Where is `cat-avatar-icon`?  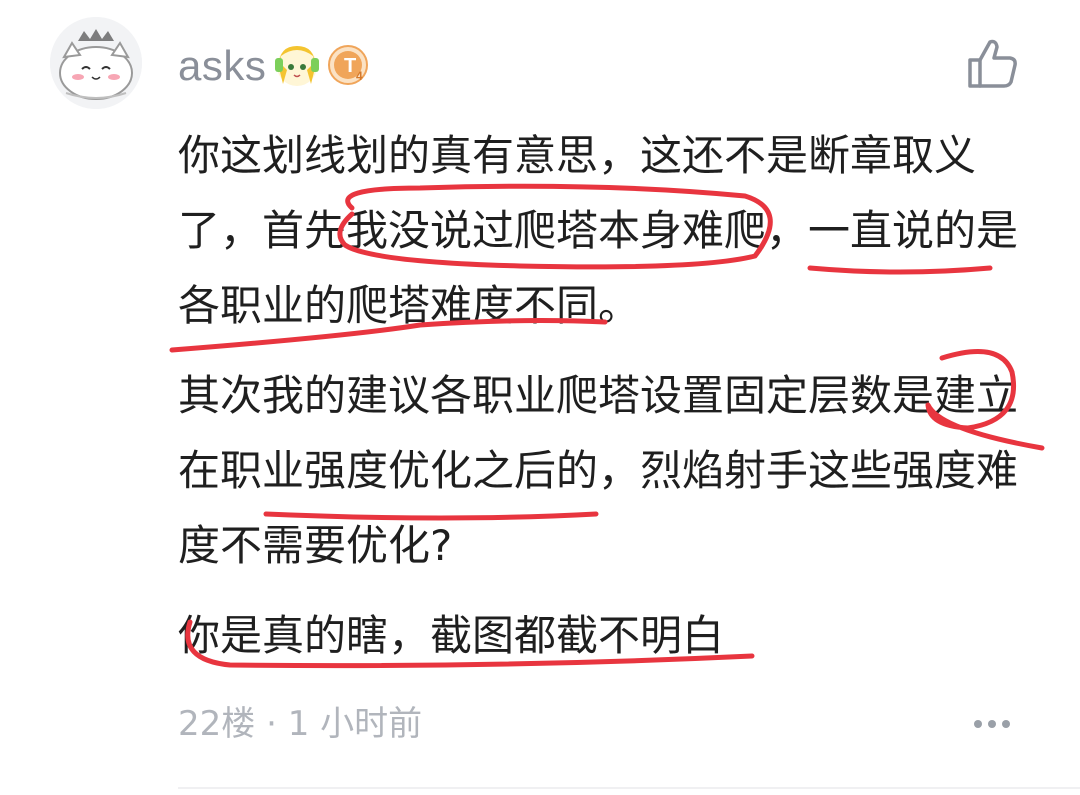
cat-avatar-icon is located at coordinates (96, 63).